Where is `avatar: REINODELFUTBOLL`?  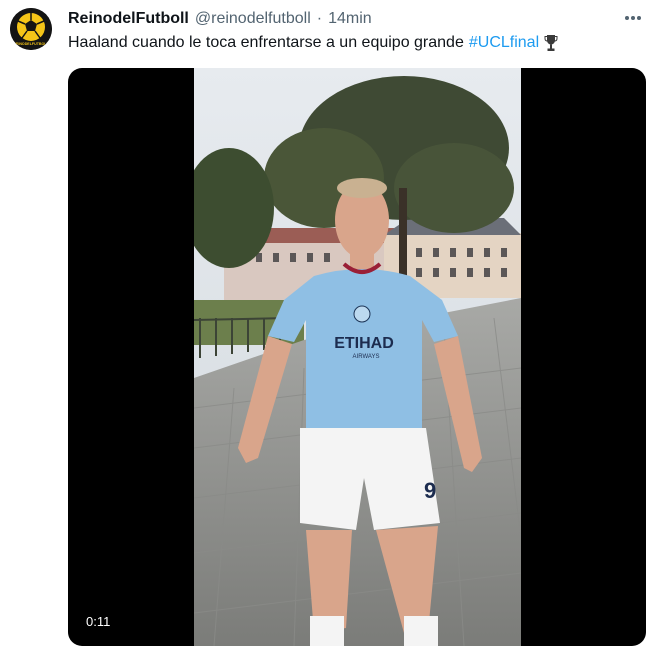 avatar: REINODELFUTBOLL is located at coordinates (31, 29).